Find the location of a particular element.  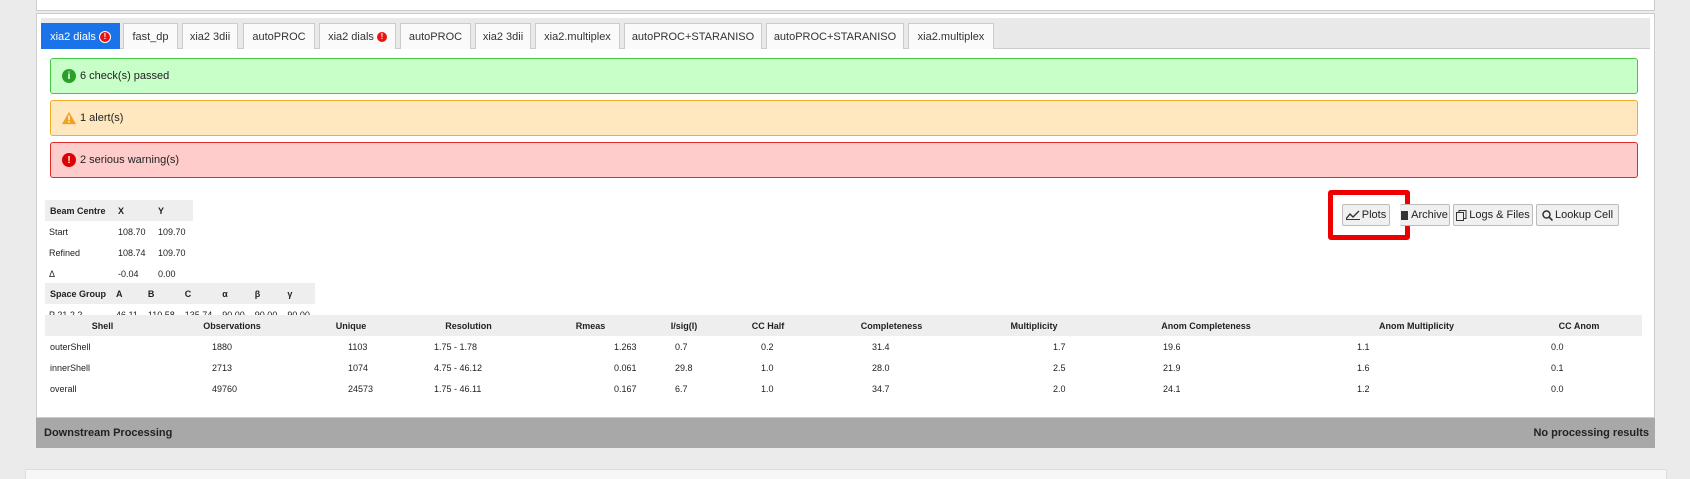

cell-value: 1103 is located at coordinates (358, 346).